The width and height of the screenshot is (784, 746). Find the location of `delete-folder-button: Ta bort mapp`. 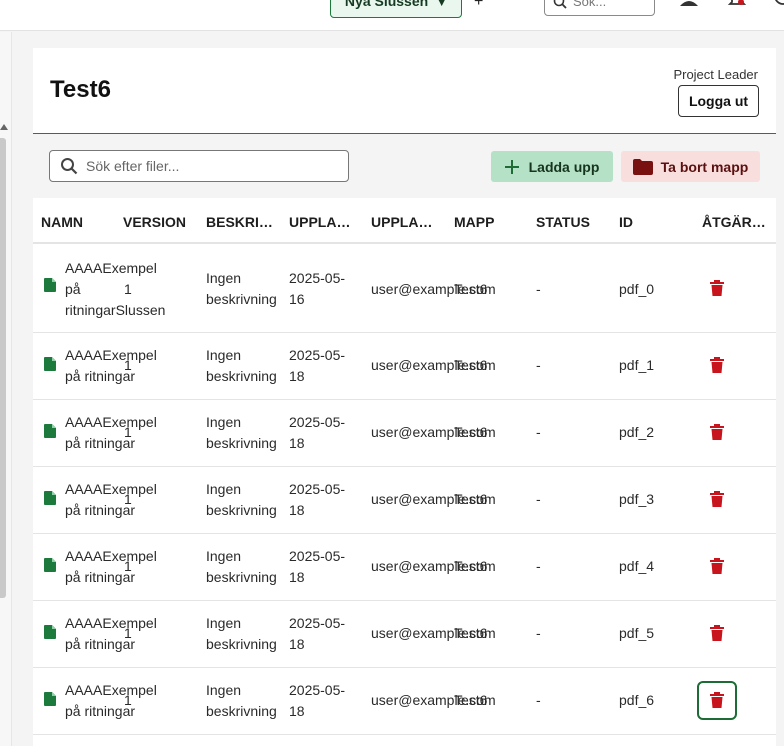

delete-folder-button: Ta bort mapp is located at coordinates (690, 166).